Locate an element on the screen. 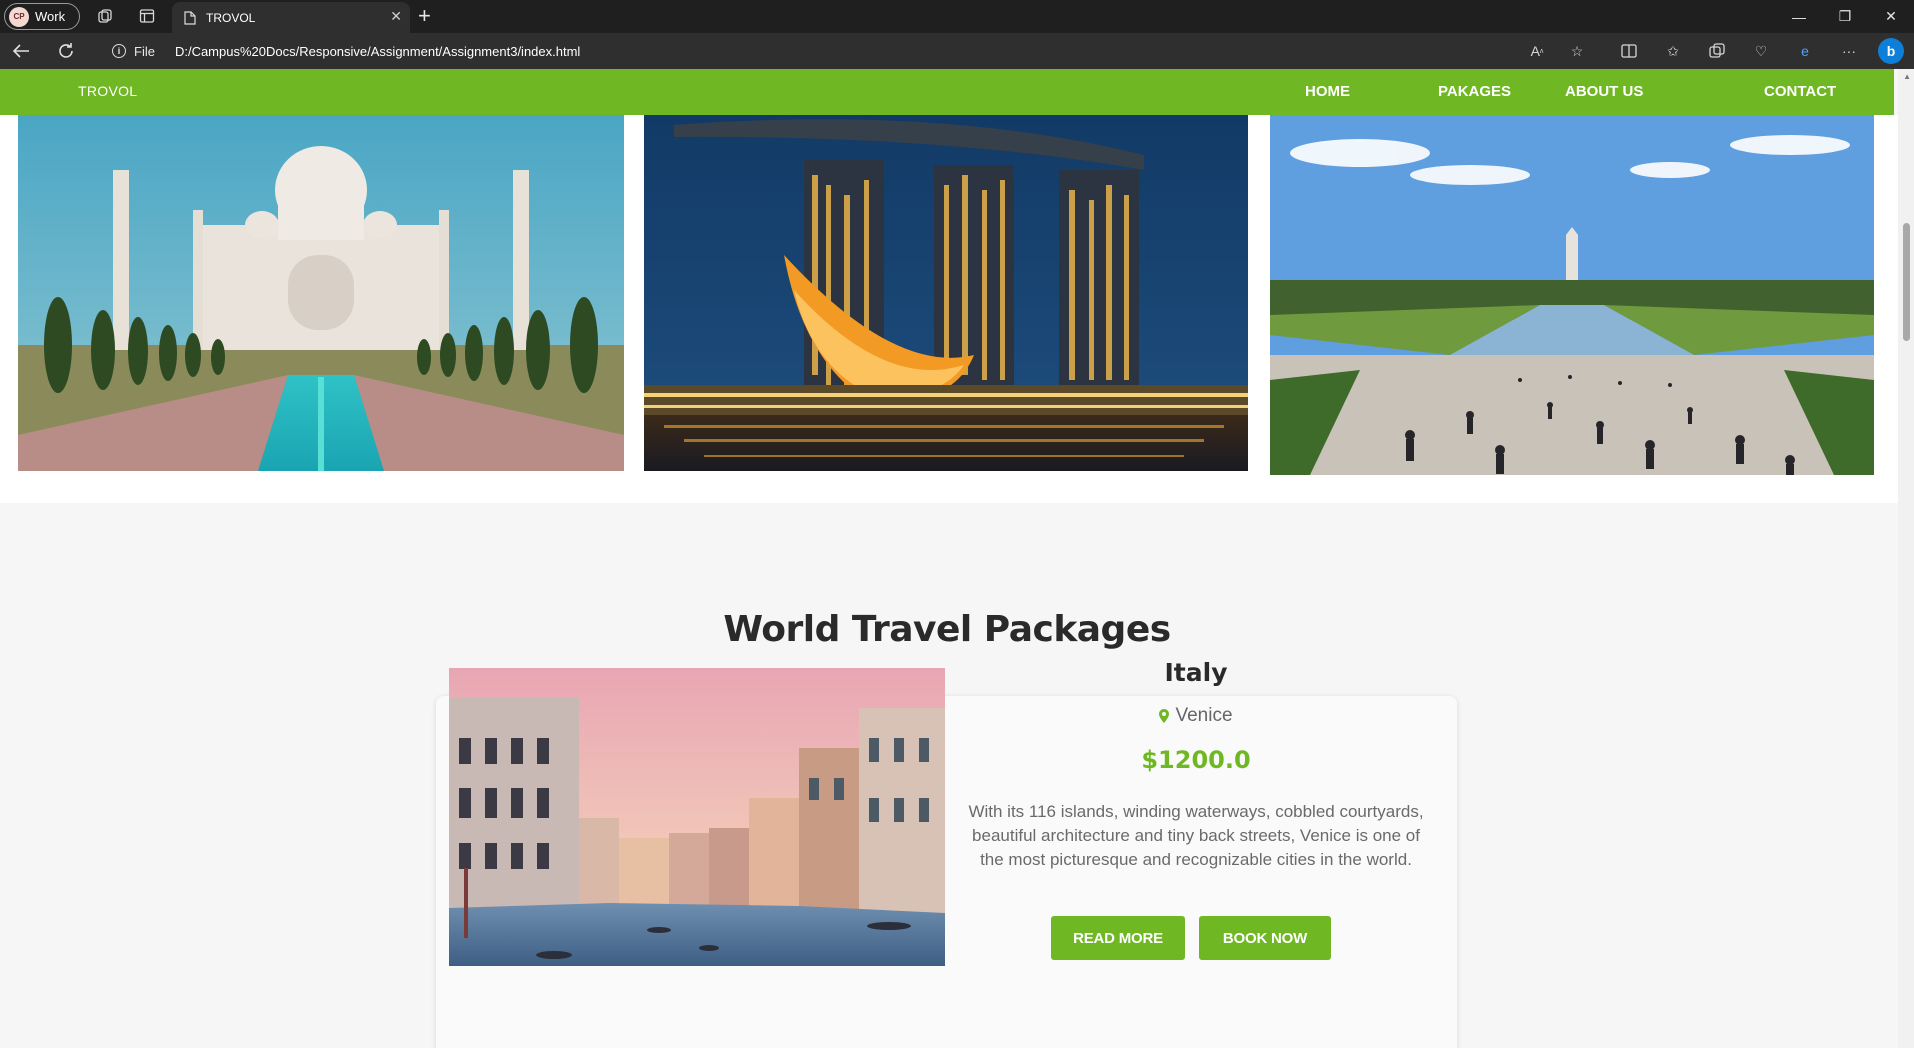 Image resolution: width=1914 pixels, height=1048 pixels. page-scrollbar: ▲ is located at coordinates (1906, 558).